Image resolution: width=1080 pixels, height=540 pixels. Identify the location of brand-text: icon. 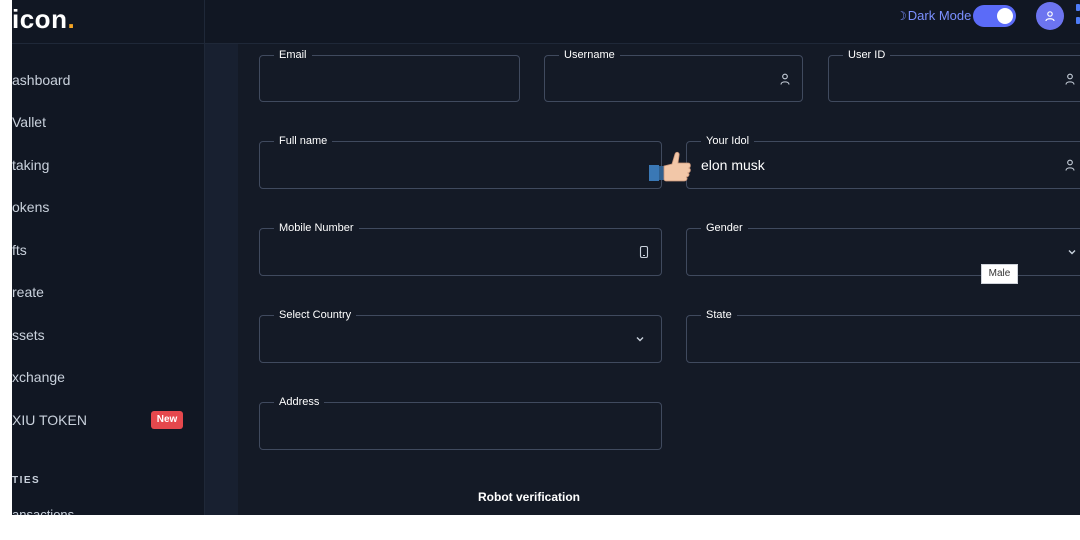
(40, 19).